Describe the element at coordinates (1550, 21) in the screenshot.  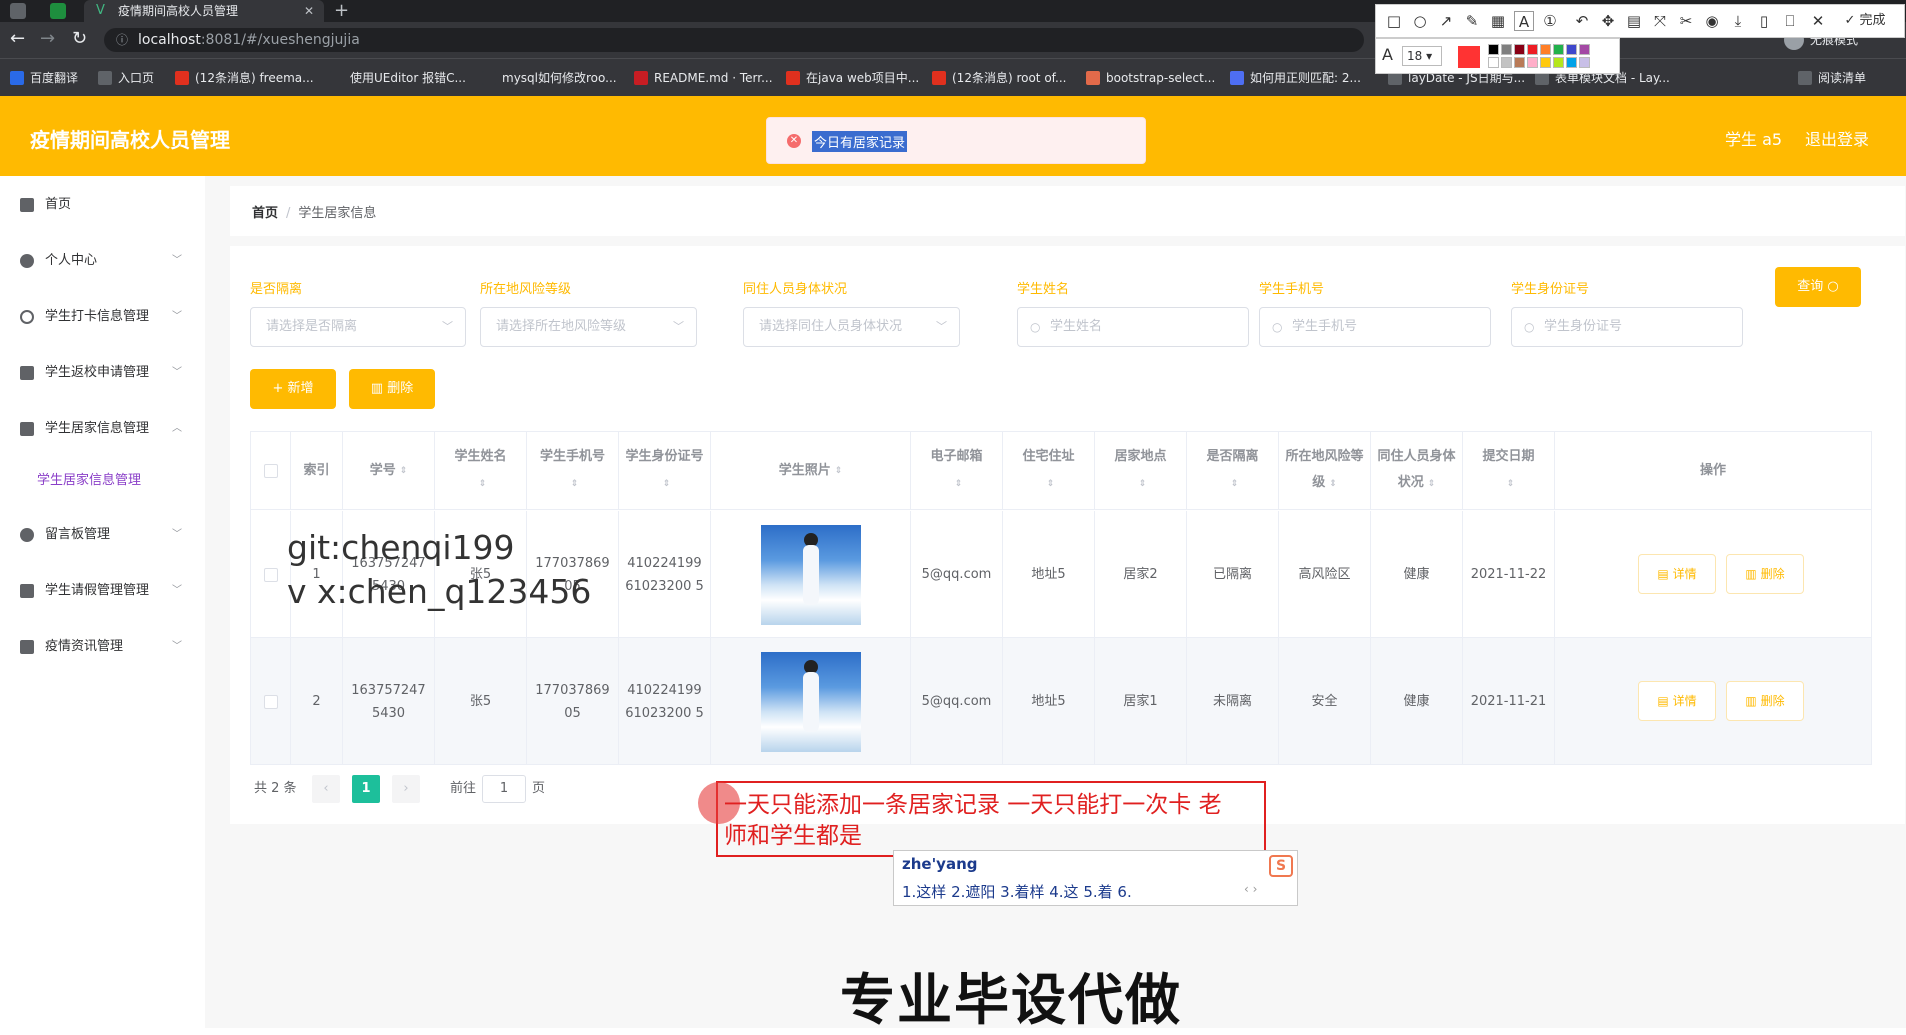
I see `number-icon: ①` at that location.